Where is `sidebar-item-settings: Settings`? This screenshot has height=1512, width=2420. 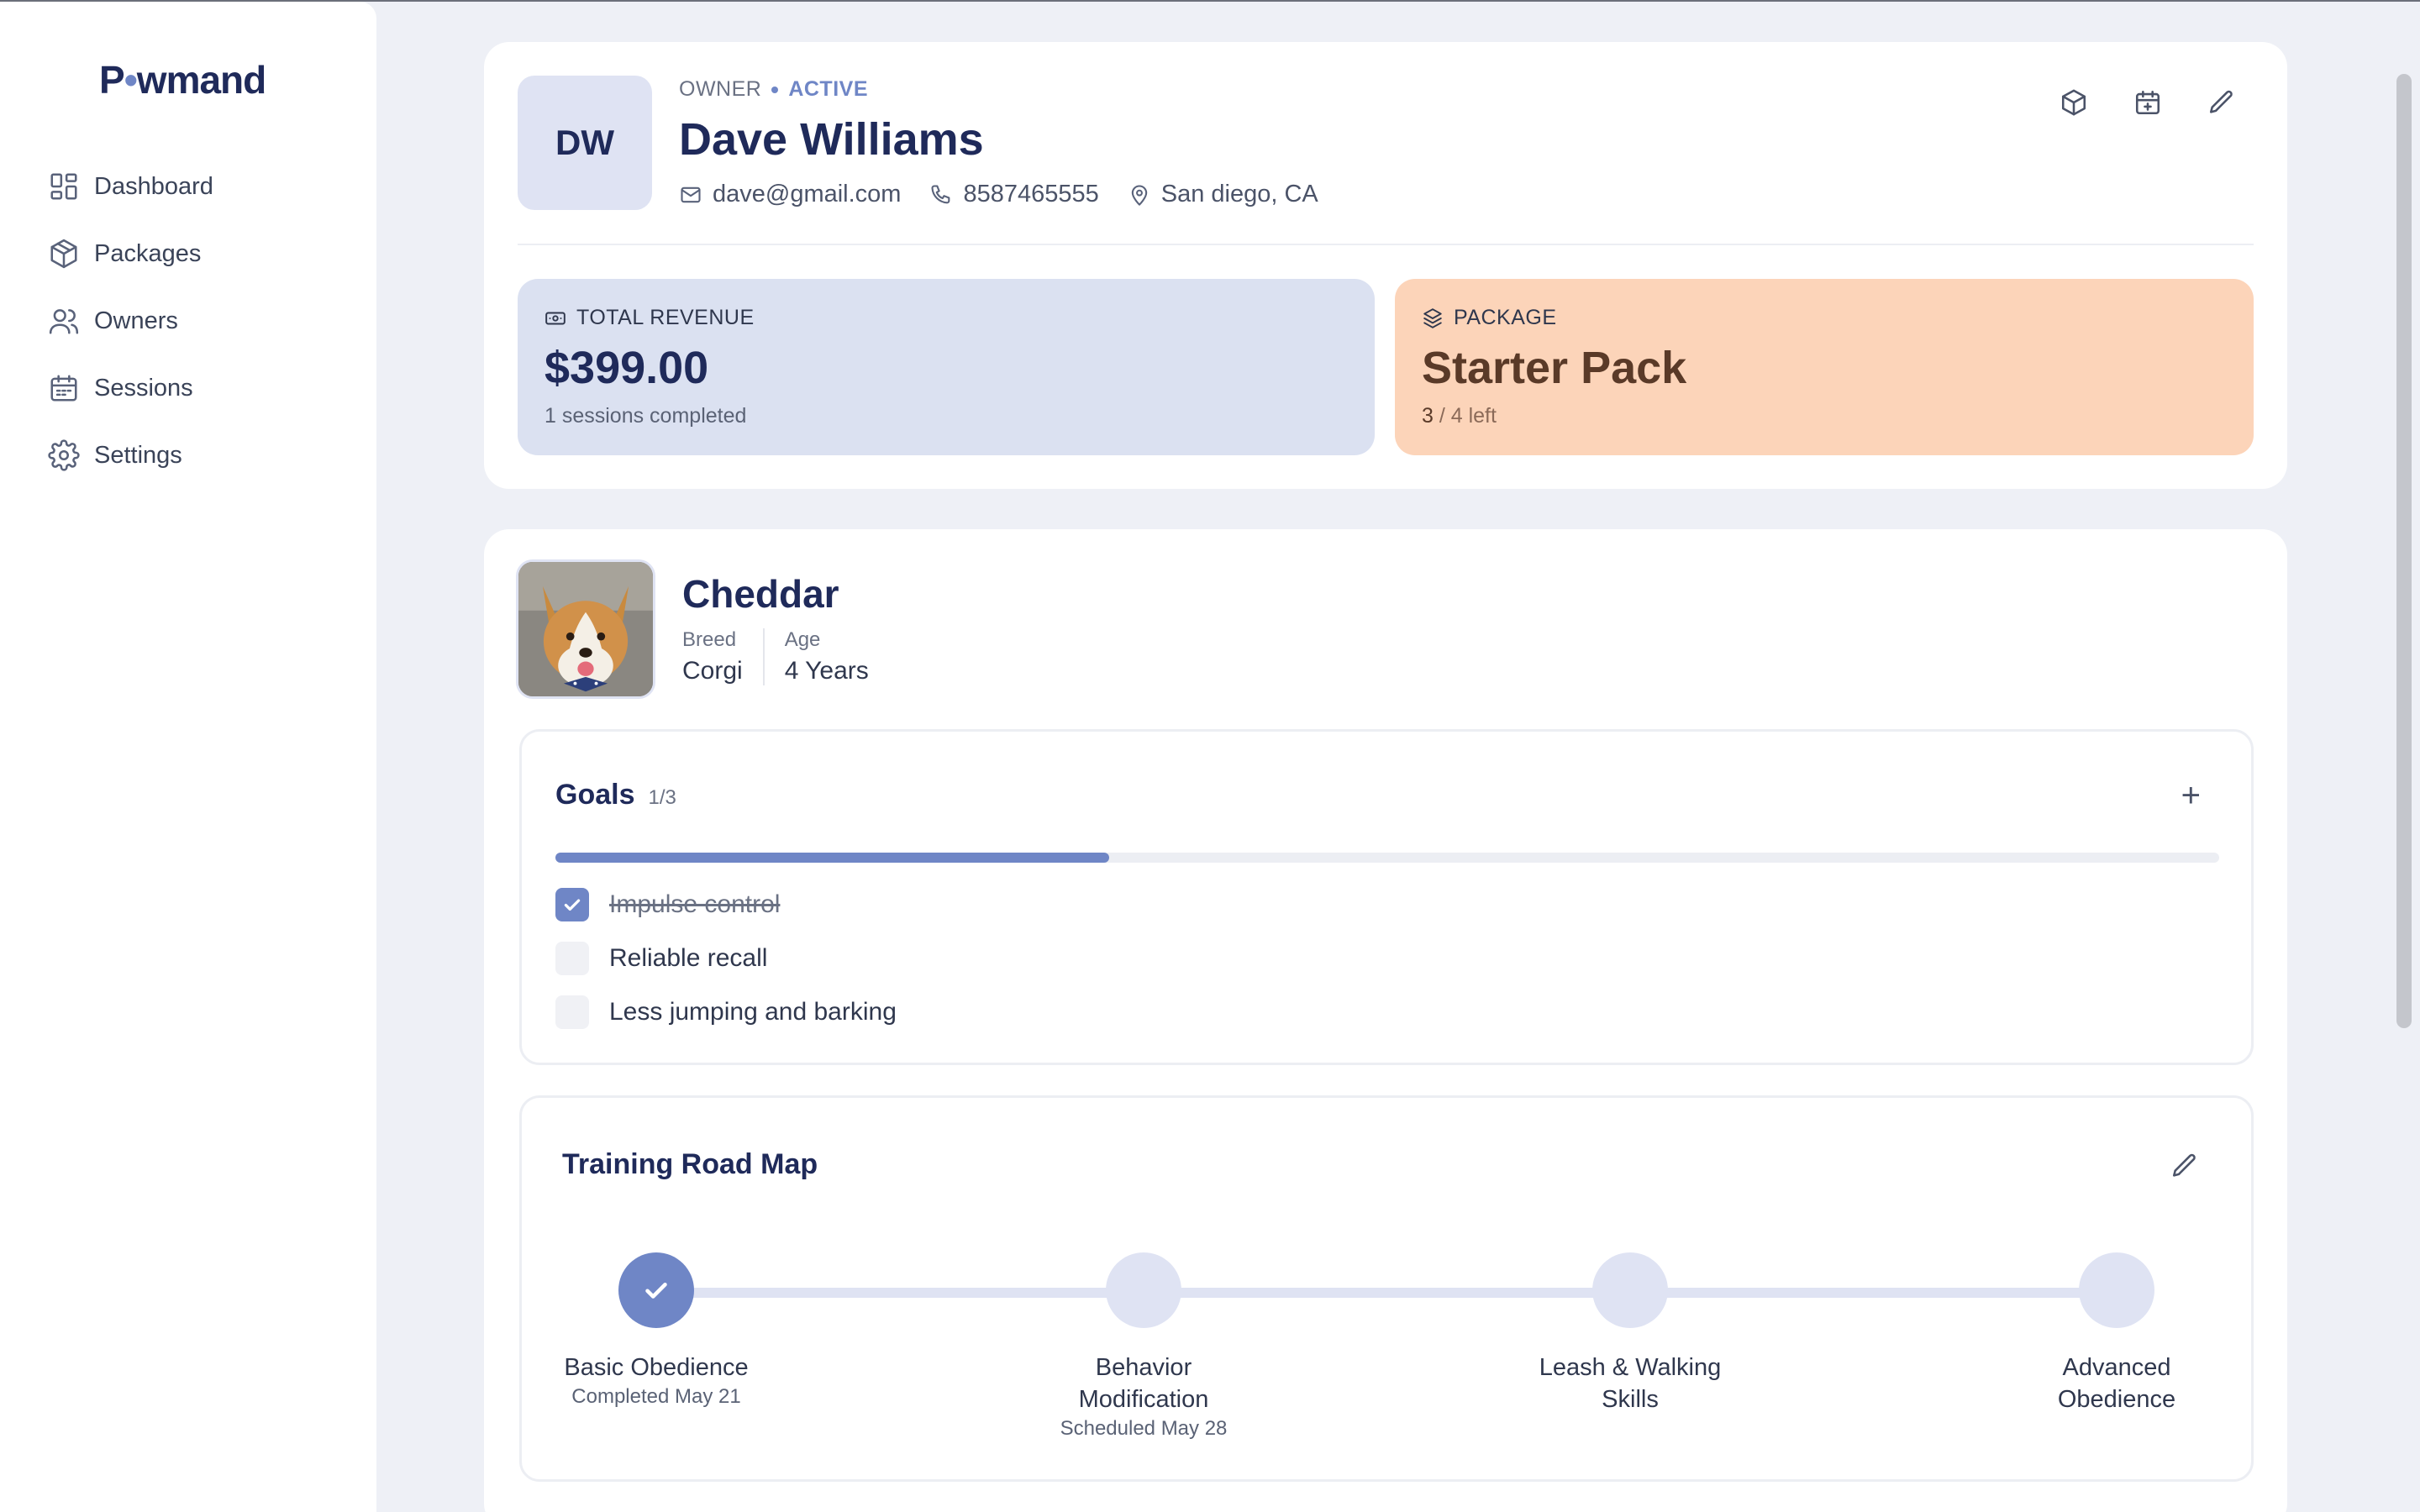 sidebar-item-settings: Settings is located at coordinates (130, 455).